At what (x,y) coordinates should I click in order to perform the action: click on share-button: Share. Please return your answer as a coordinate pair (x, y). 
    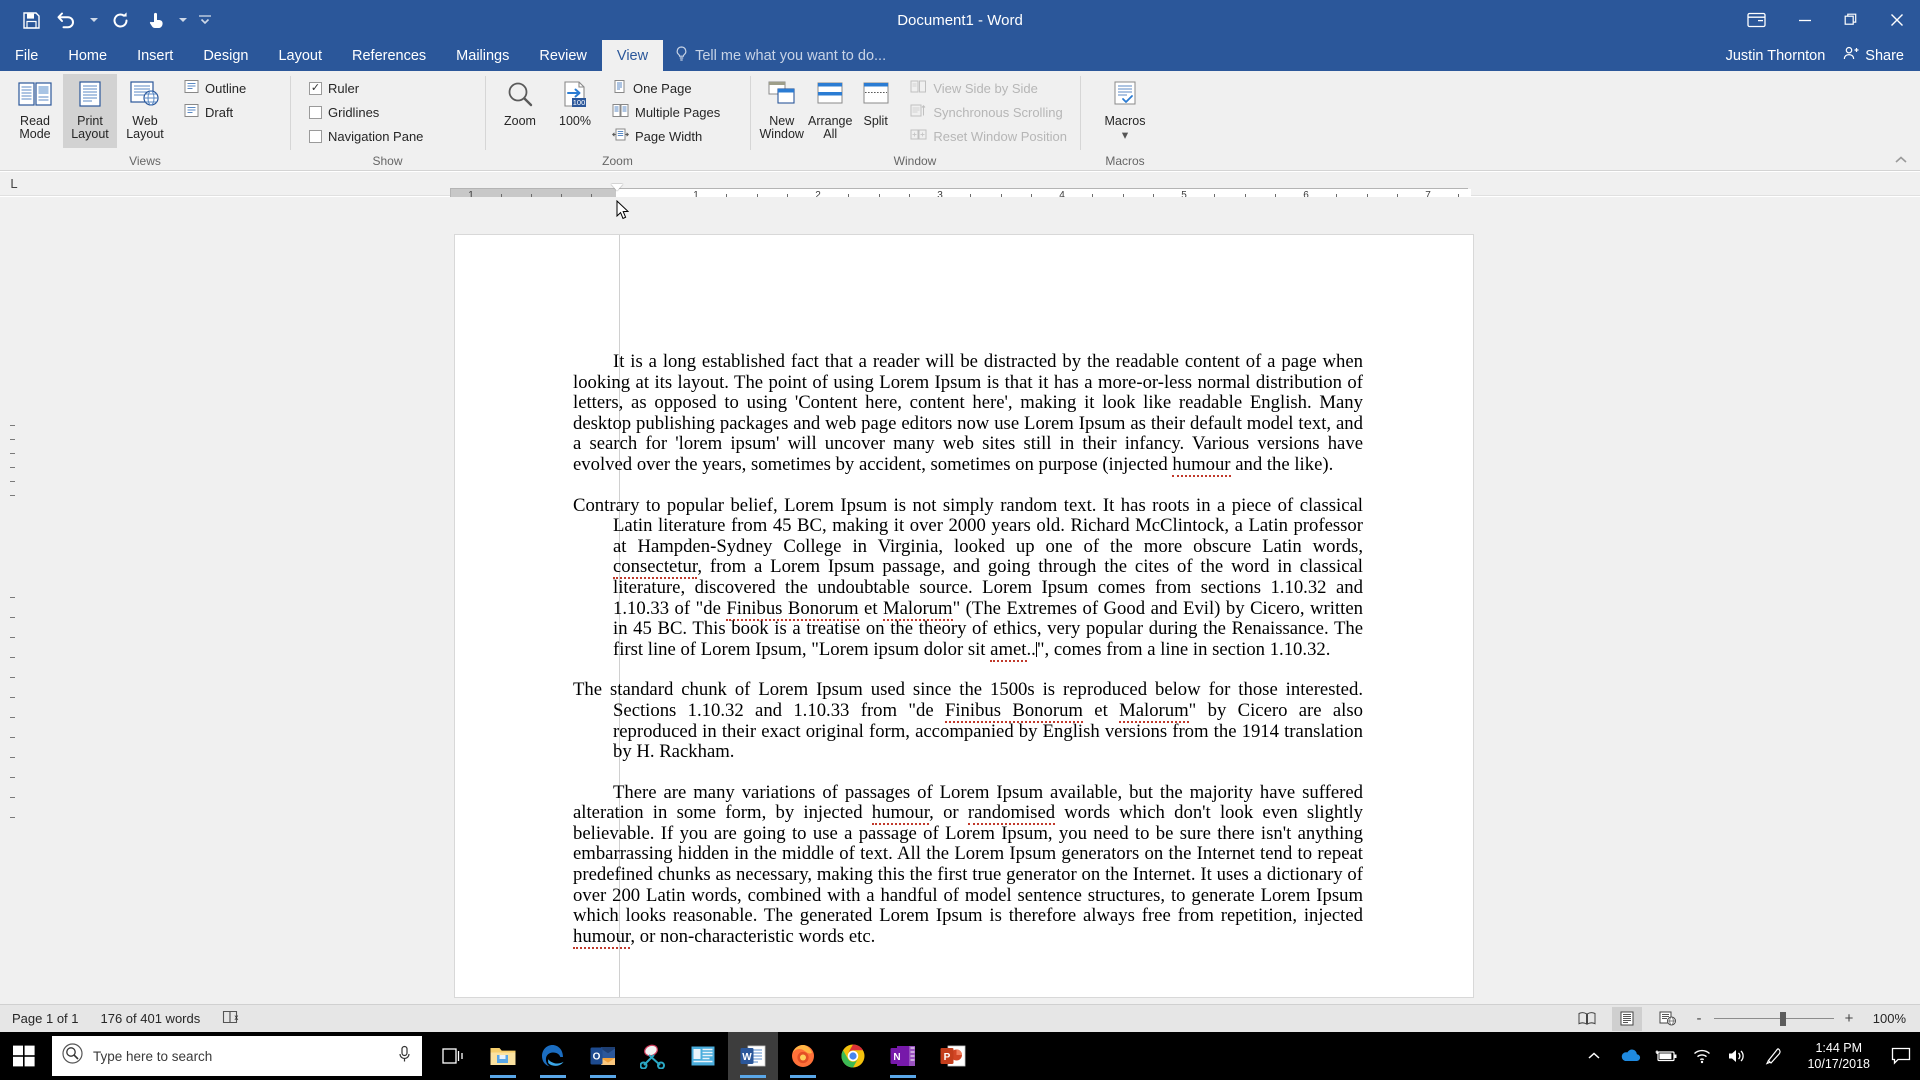
    Looking at the image, I should click on (1873, 55).